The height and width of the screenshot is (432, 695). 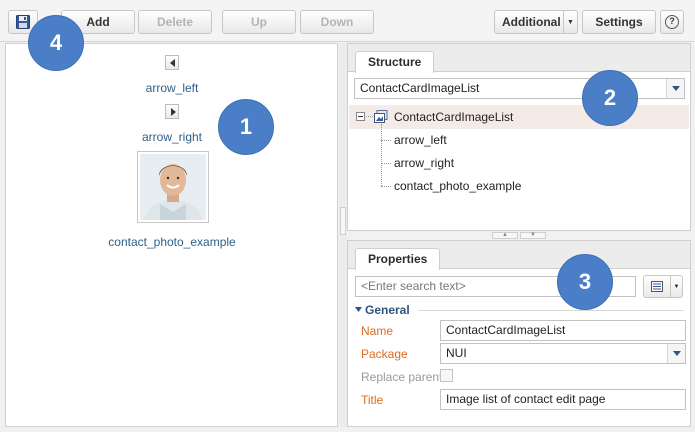 I want to click on additional-button: Additional ▼, so click(x=536, y=22).